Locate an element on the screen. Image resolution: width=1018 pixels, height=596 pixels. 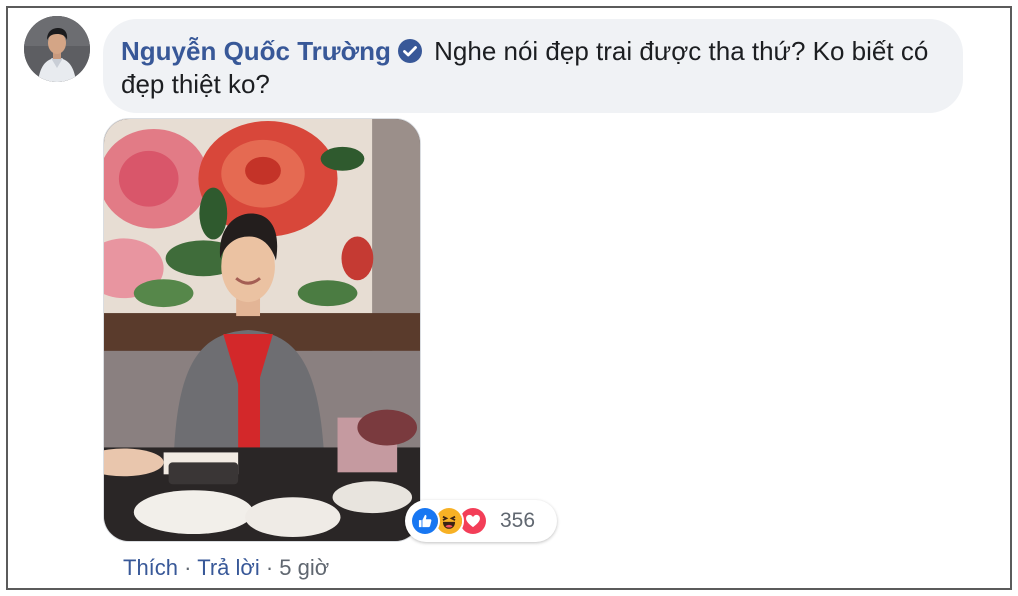
reactions-summary: 356 is located at coordinates (481, 521).